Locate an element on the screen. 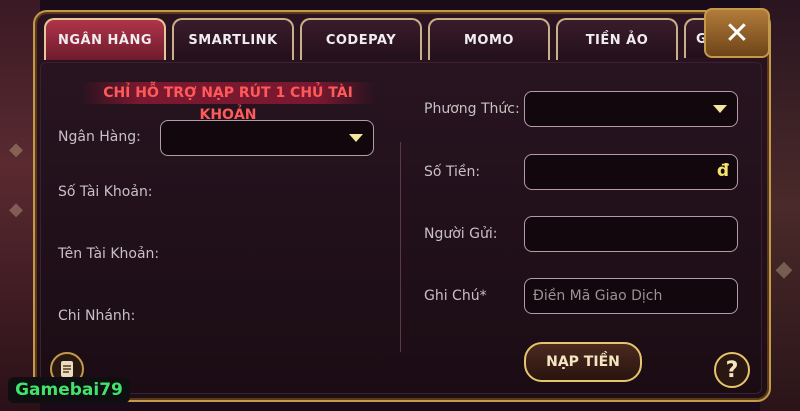  tab-tien-ao: TIỀN ẢO is located at coordinates (617, 39).